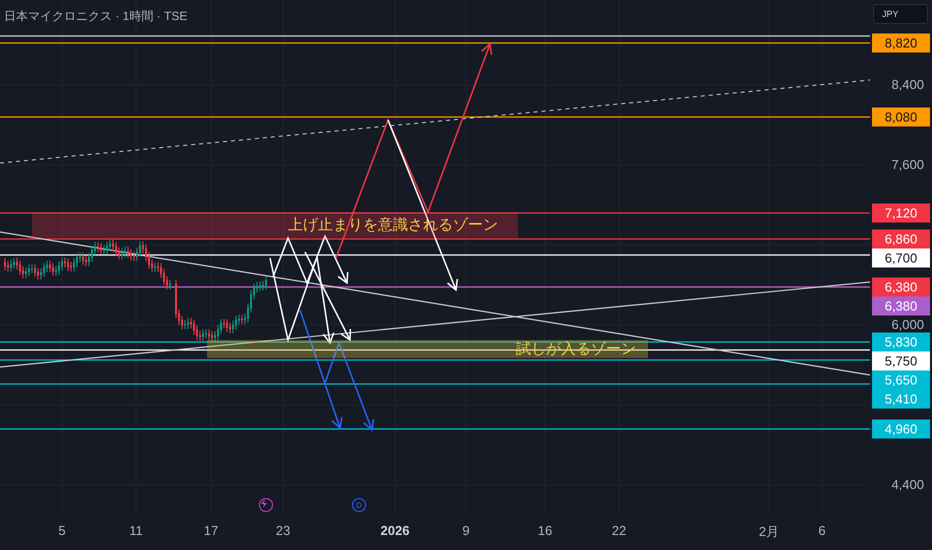  I want to click on price-label: 7,120, so click(901, 213).